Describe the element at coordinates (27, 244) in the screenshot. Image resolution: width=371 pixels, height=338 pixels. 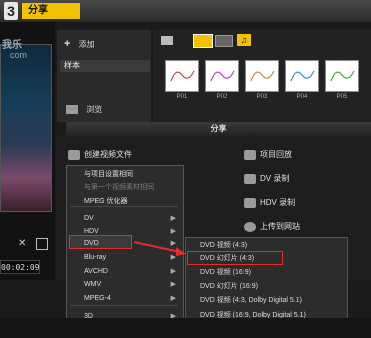
I see `preview-controls: ✕` at that location.